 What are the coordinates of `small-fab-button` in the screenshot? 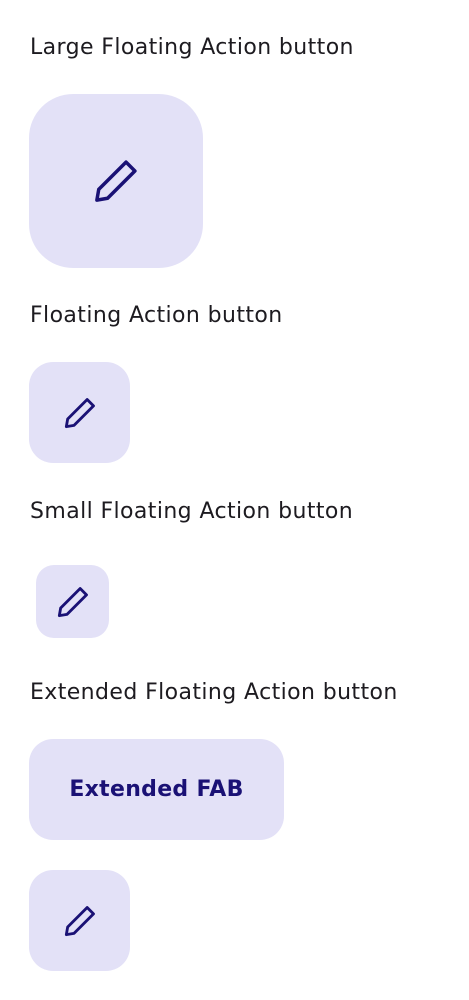 It's located at (72, 601).